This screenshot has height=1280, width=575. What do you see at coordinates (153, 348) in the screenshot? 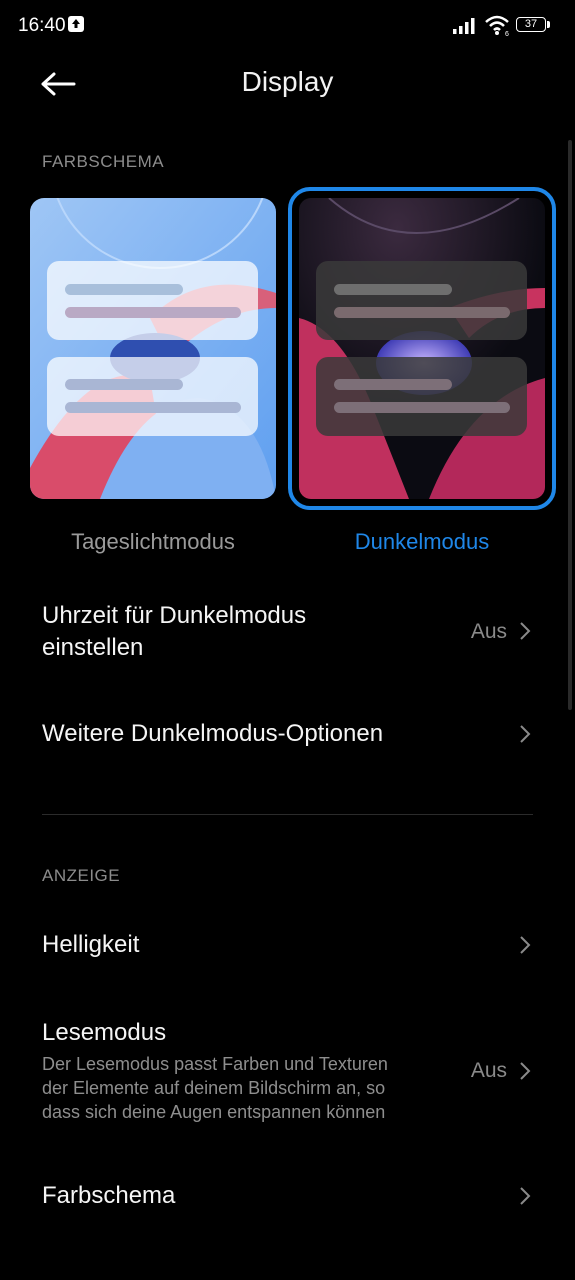
I see `light-mode-preview` at bounding box center [153, 348].